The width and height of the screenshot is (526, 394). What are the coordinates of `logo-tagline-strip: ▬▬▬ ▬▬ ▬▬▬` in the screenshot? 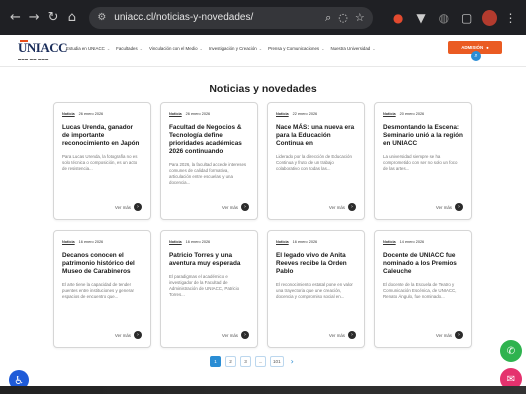 It's located at (33, 59).